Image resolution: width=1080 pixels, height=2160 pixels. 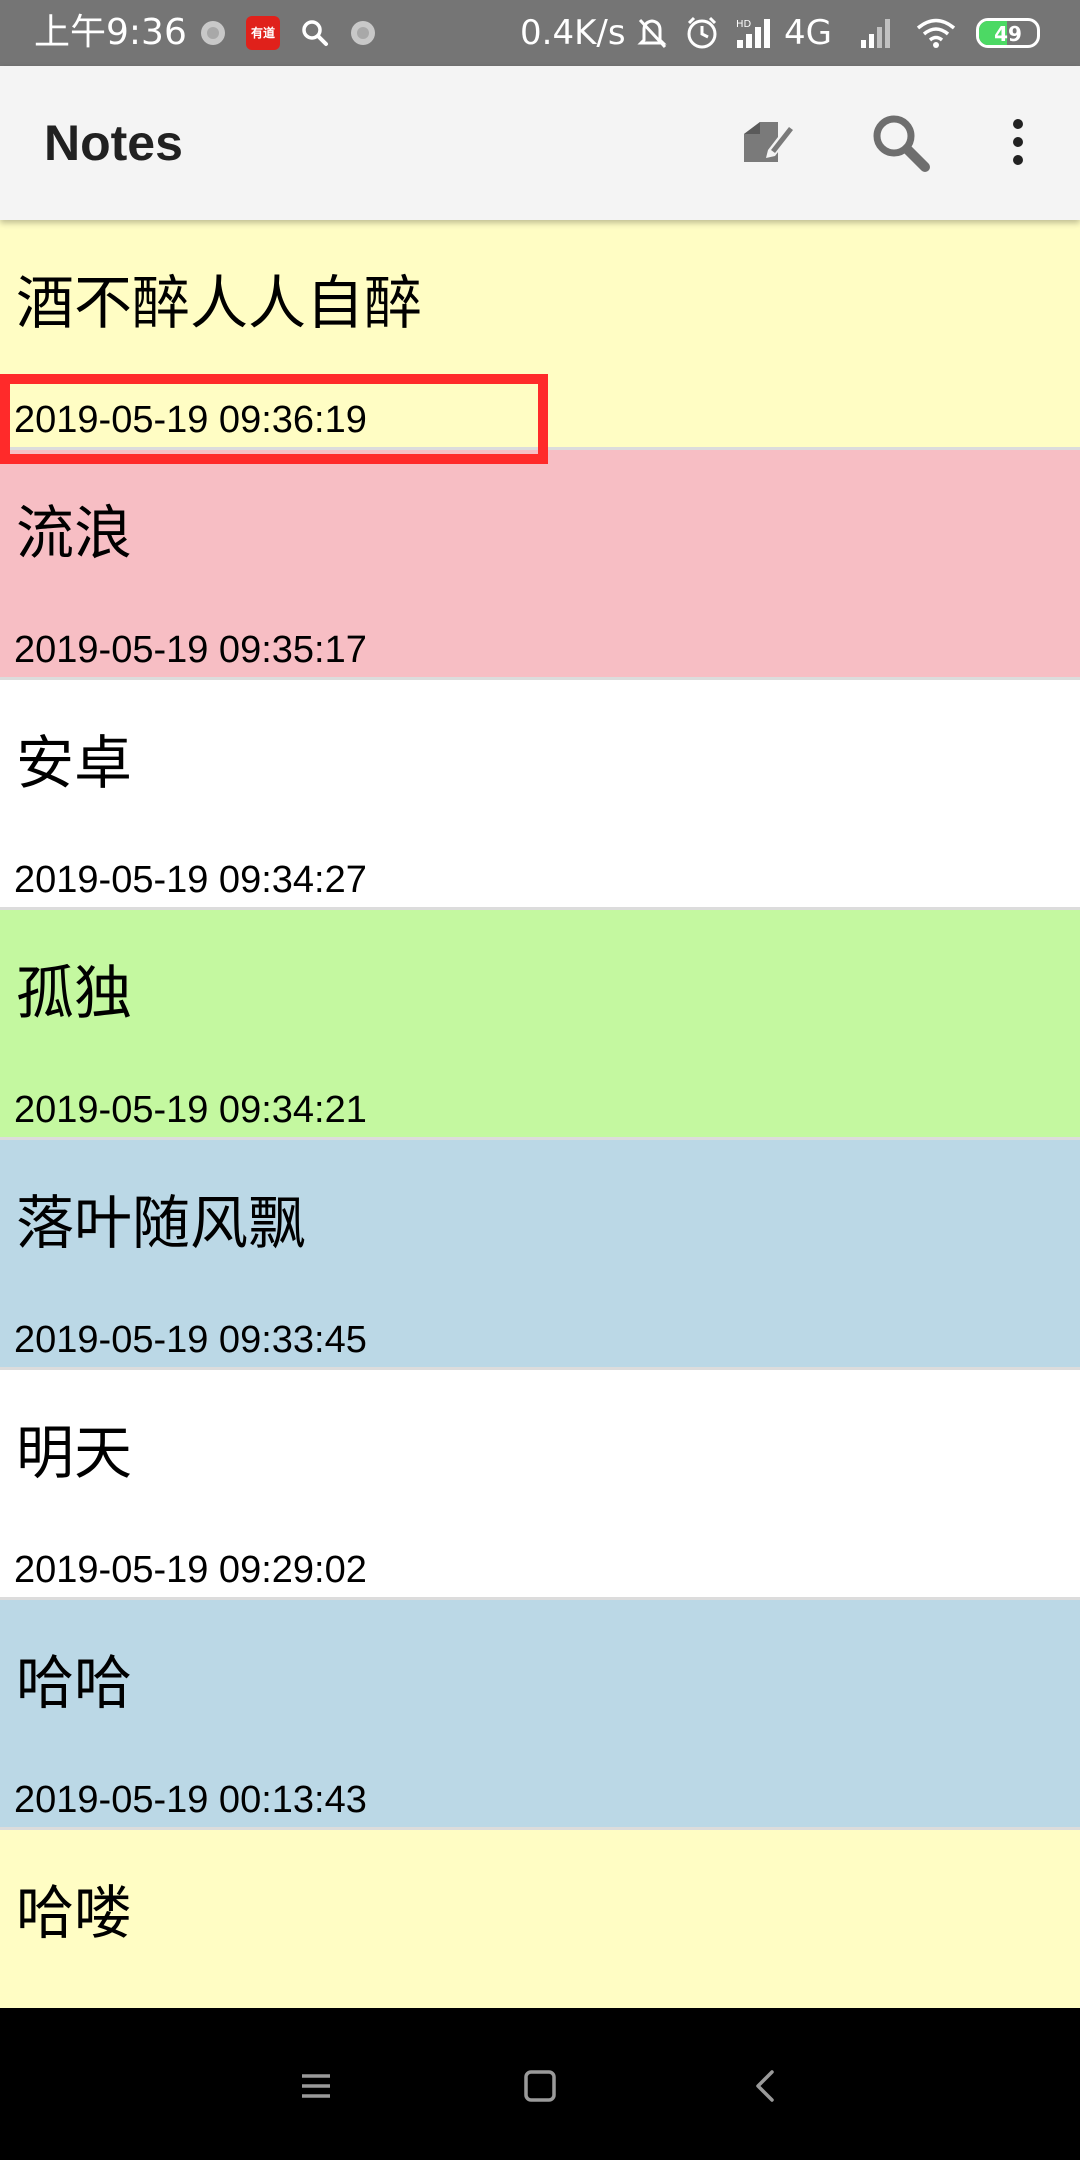 What do you see at coordinates (540, 1255) in the screenshot?
I see `note-item: 落叶随风飘 2019-05-19 09:33:45` at bounding box center [540, 1255].